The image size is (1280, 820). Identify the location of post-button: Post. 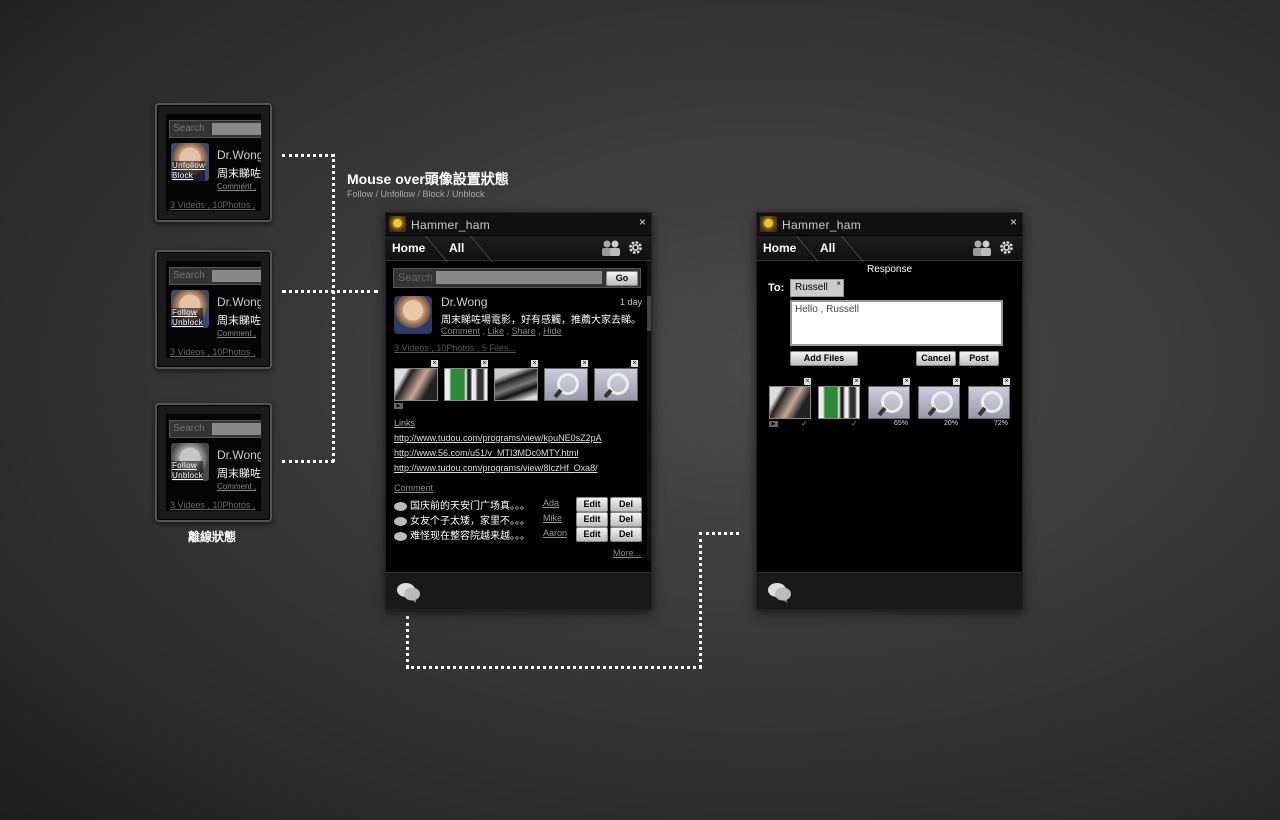
(979, 358).